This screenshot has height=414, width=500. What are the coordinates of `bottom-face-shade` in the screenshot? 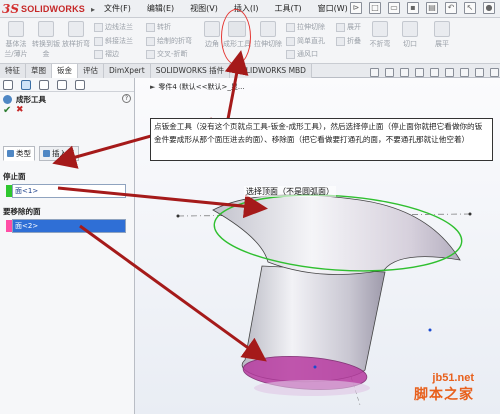 It's located at (312, 388).